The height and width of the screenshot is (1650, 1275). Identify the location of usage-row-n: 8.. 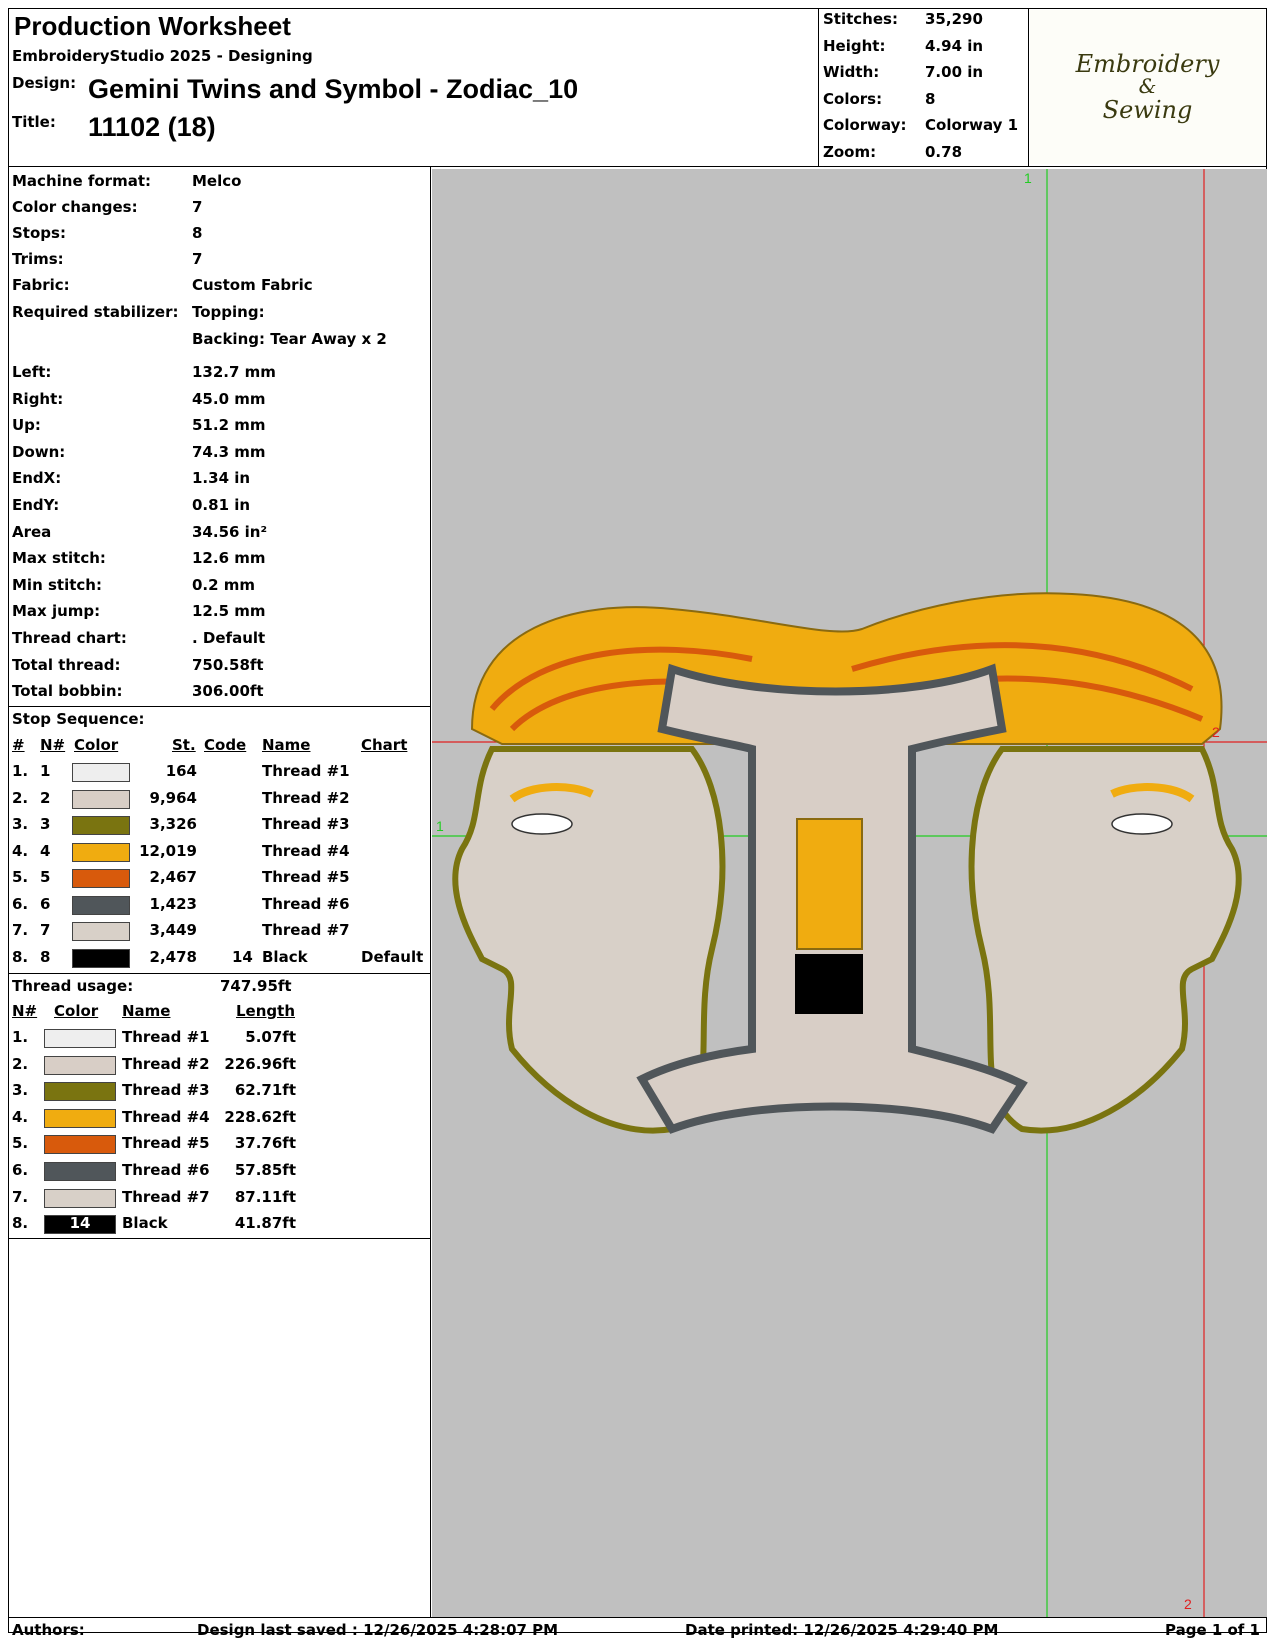
(20, 1223).